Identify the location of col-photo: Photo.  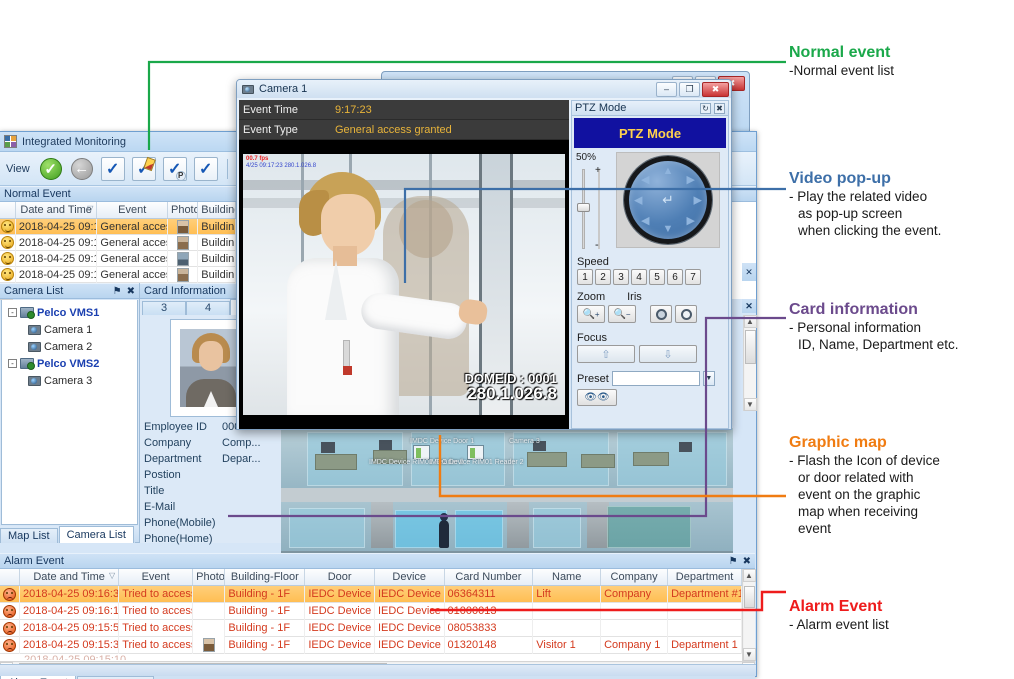
(183, 210).